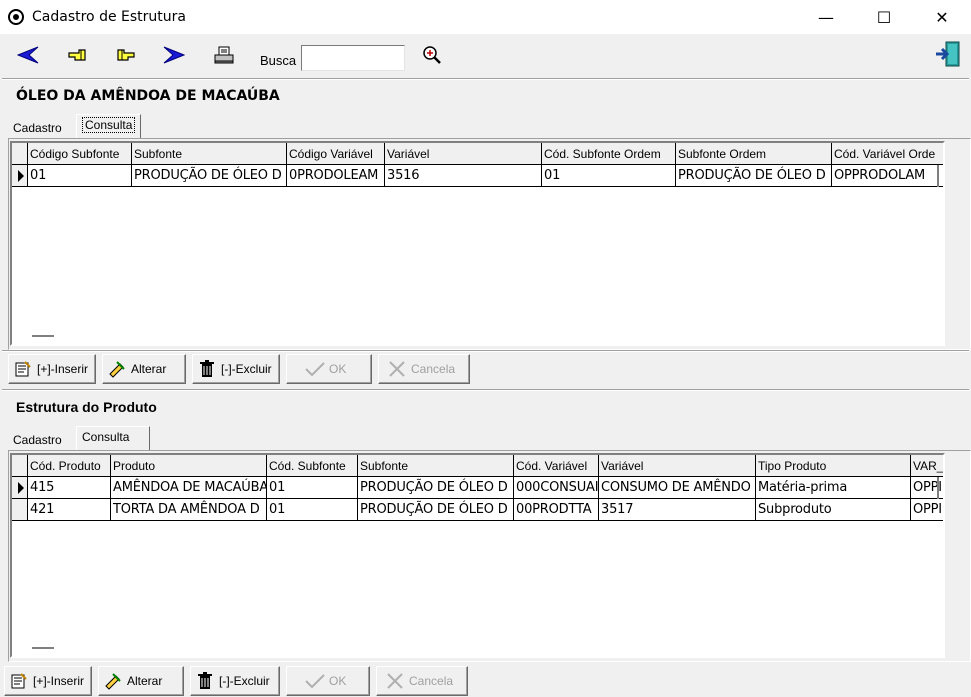  I want to click on table-cell: 3516, so click(463, 176).